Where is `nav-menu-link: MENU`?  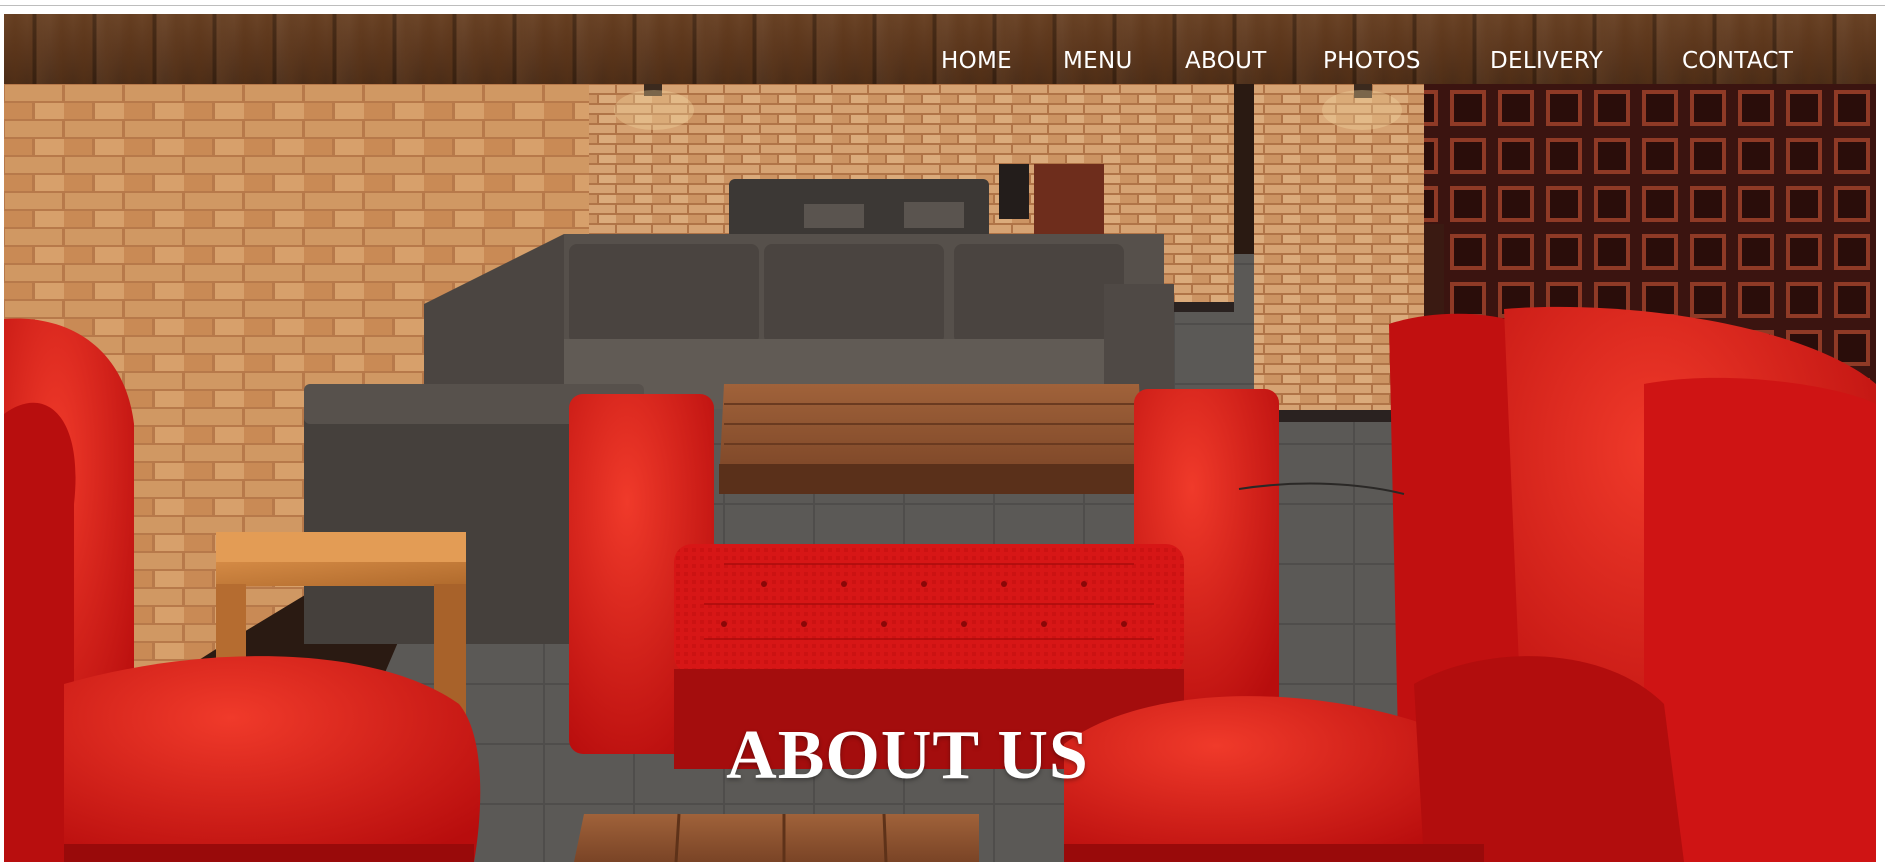 nav-menu-link: MENU is located at coordinates (1098, 61).